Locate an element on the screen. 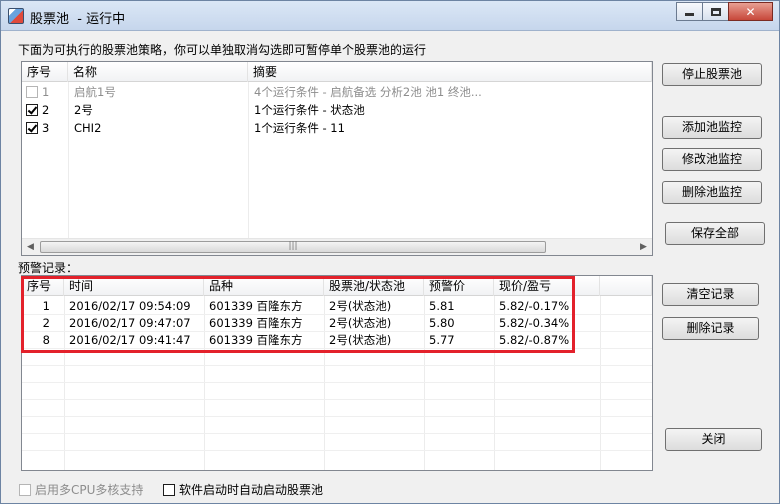 This screenshot has height=504, width=780. close-button: 关闭 is located at coordinates (713, 439).